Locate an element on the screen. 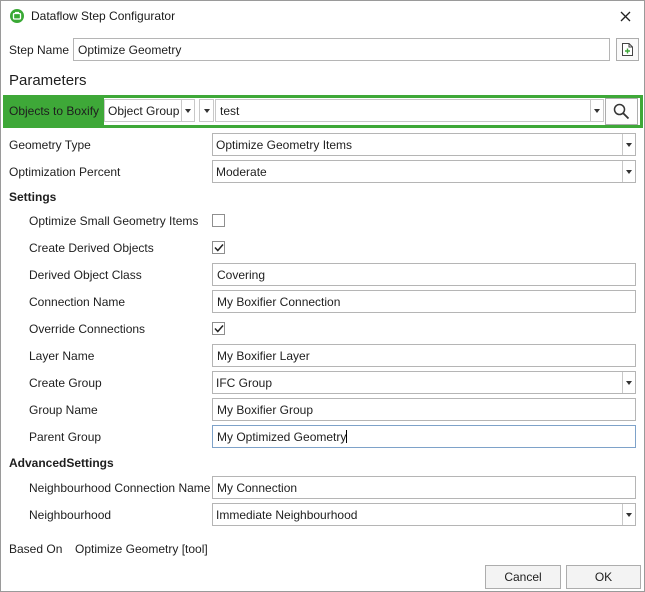  neighbourhood-connection-label: Neighbourhood Connection Name is located at coordinates (120, 488).